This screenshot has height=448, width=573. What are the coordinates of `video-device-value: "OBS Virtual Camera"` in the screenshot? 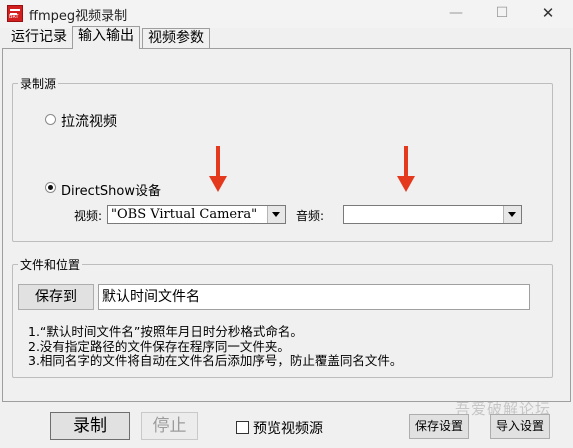 It's located at (184, 214).